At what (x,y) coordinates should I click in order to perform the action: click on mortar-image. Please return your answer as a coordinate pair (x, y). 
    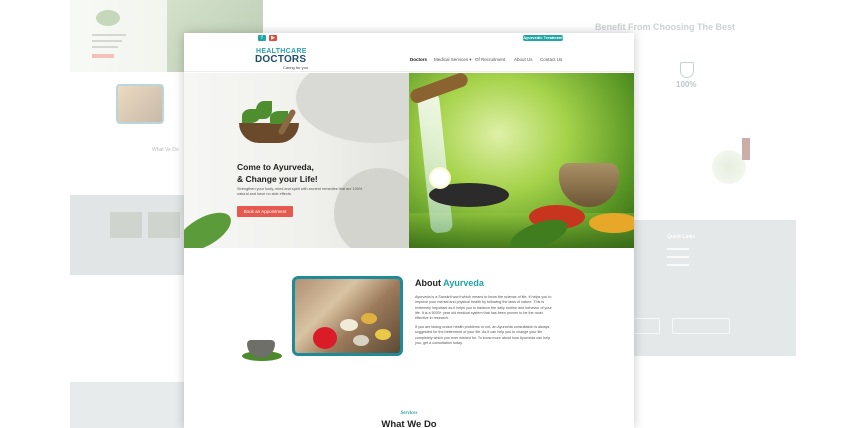
    Looking at the image, I should click on (589, 185).